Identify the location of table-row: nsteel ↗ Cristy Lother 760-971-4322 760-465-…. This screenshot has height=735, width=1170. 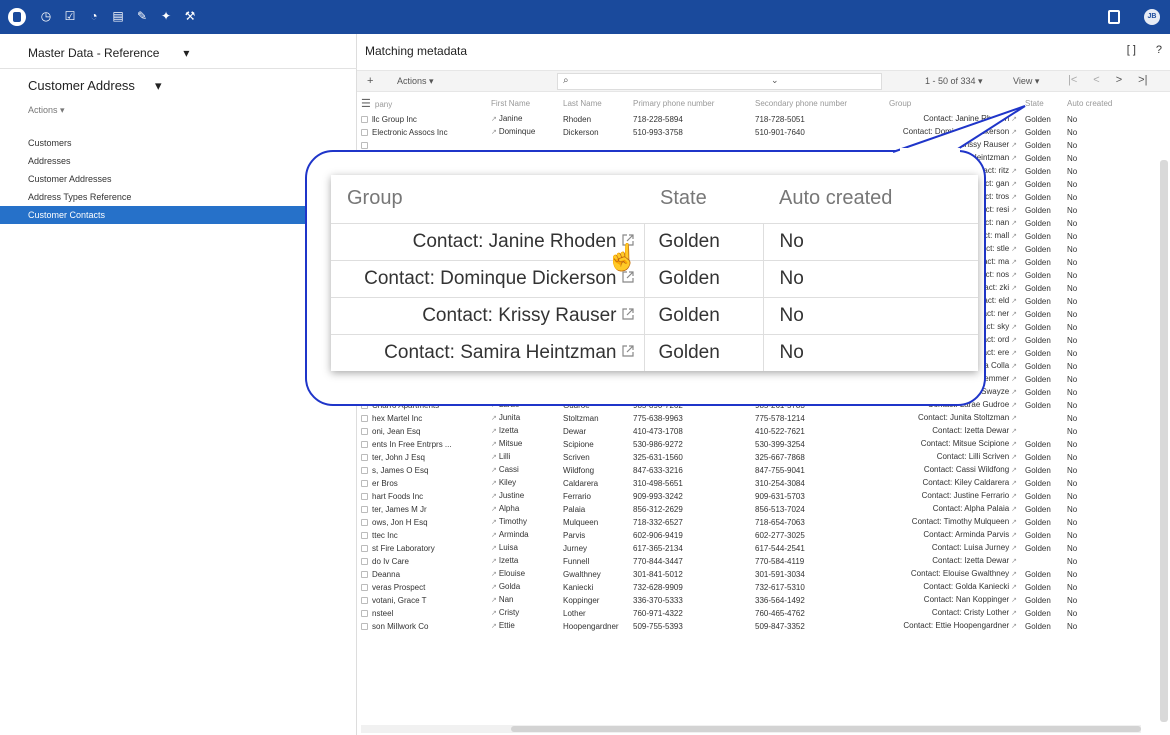
(757, 613).